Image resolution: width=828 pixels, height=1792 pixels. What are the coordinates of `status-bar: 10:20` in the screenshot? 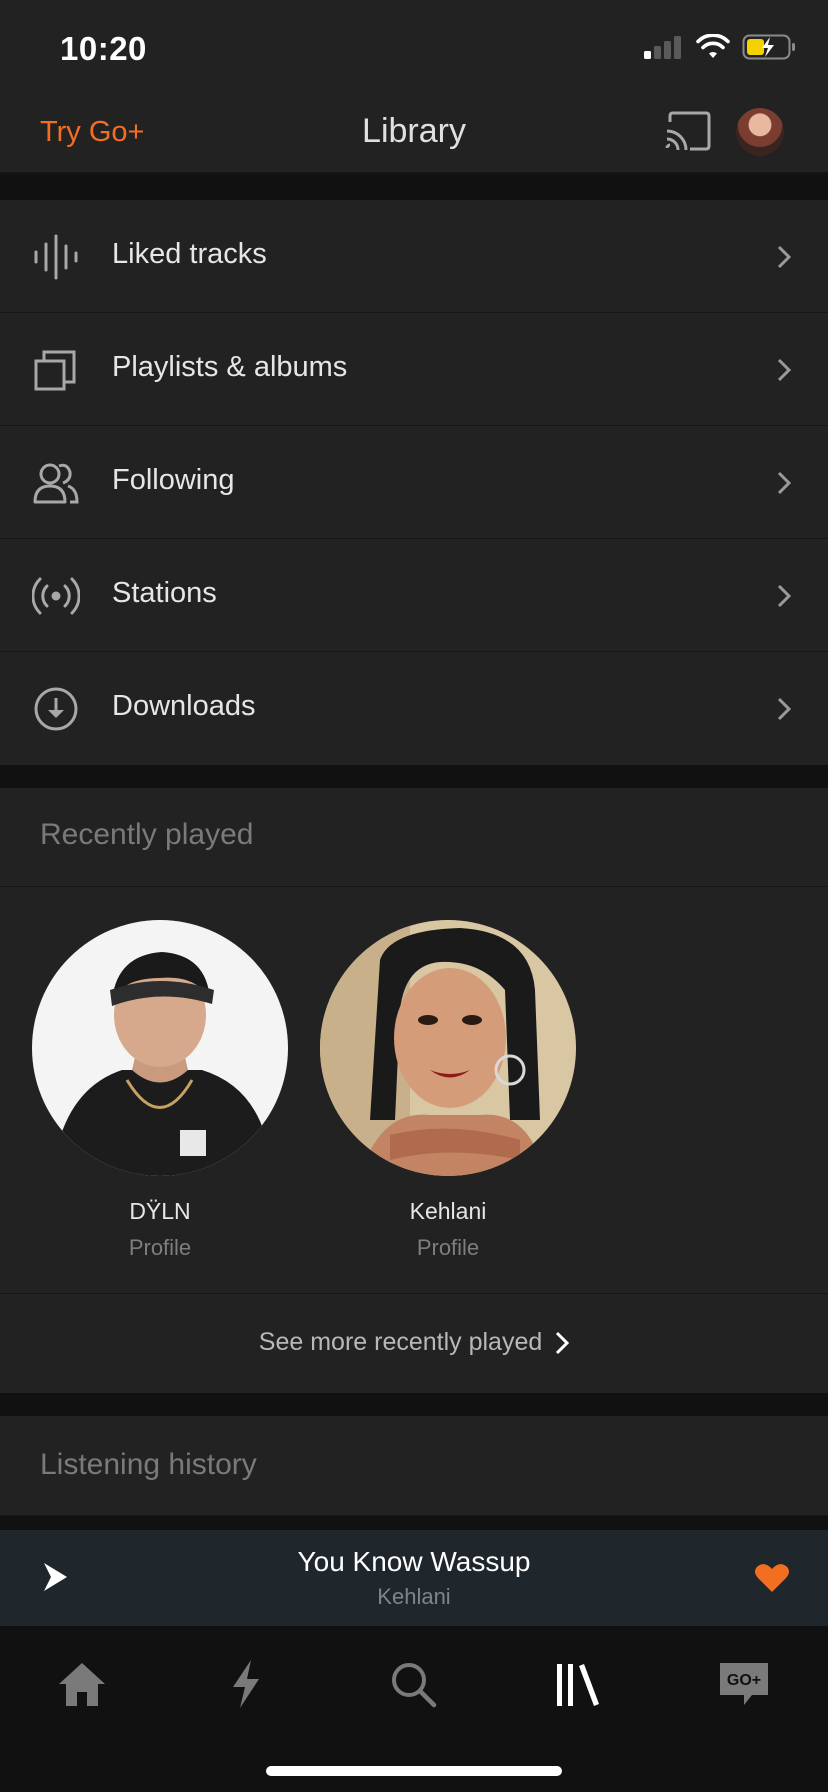 It's located at (414, 48).